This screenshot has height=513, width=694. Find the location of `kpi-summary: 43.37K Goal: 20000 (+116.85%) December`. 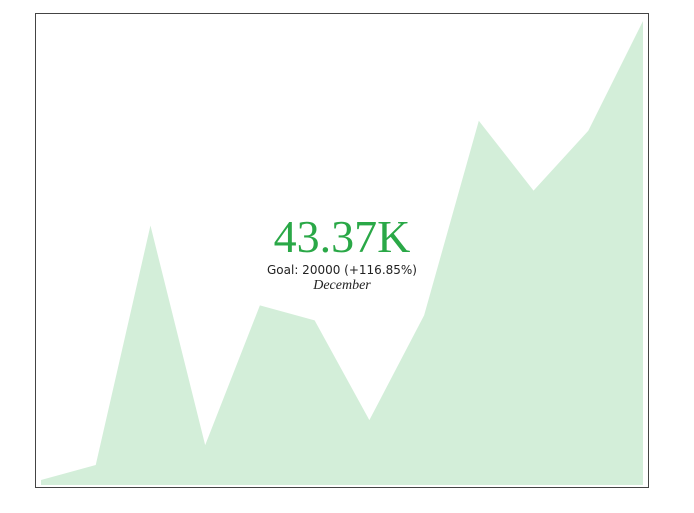

kpi-summary: 43.37K Goal: 20000 (+116.85%) December is located at coordinates (342, 254).